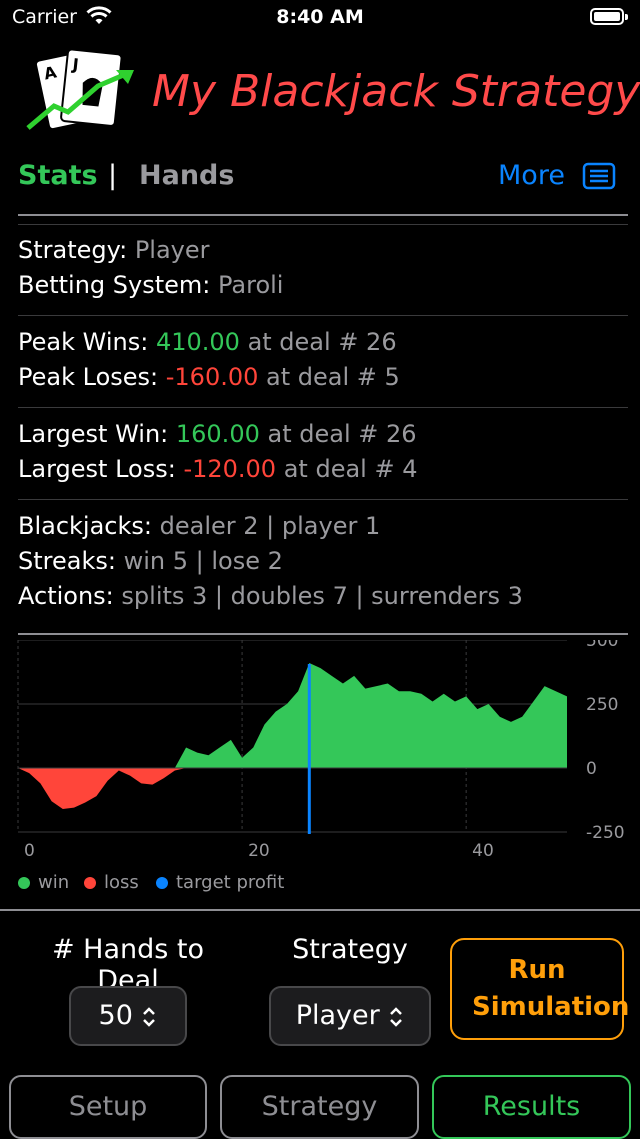  I want to click on peak-wins-label: Peak Wins:, so click(83, 342).